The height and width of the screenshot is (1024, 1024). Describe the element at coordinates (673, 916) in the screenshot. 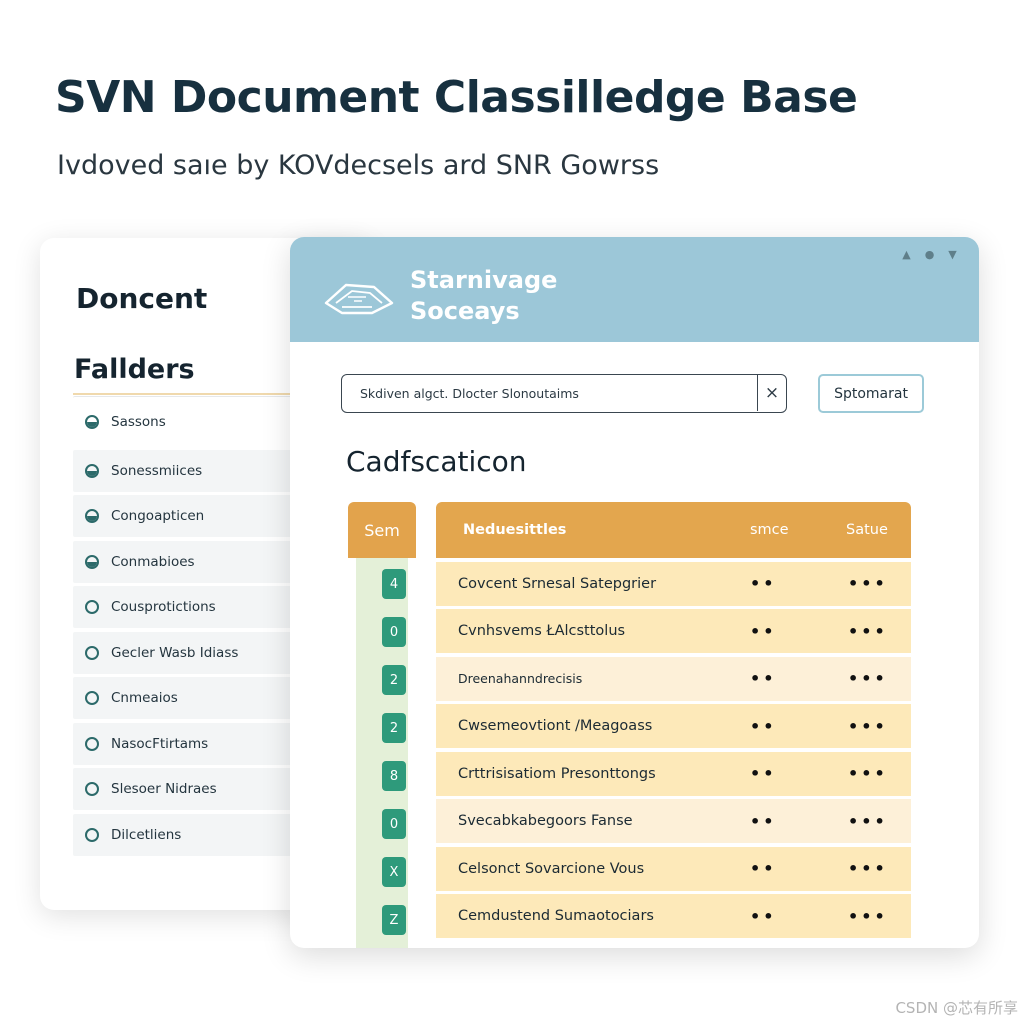

I see `table-row: Cemdustend Sumaotociars •• •••` at that location.